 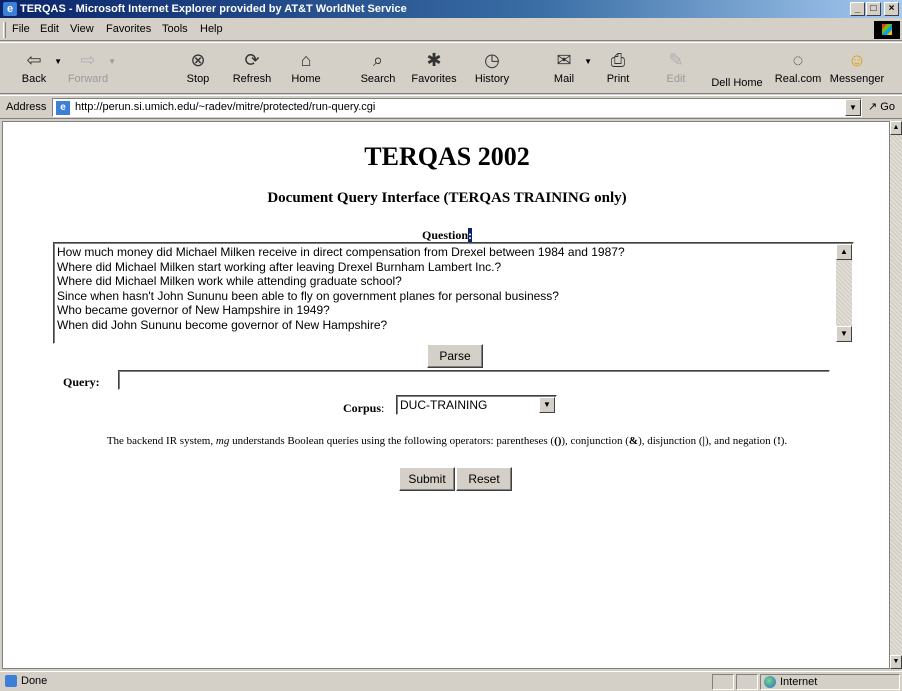 I want to click on maximize-button: □, so click(x=873, y=9).